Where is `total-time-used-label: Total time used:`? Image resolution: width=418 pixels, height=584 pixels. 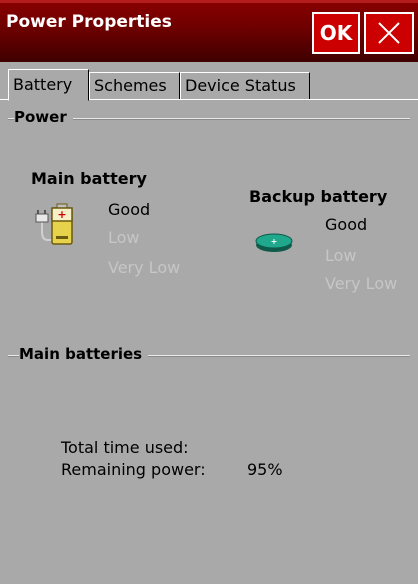 total-time-used-label: Total time used: is located at coordinates (125, 447).